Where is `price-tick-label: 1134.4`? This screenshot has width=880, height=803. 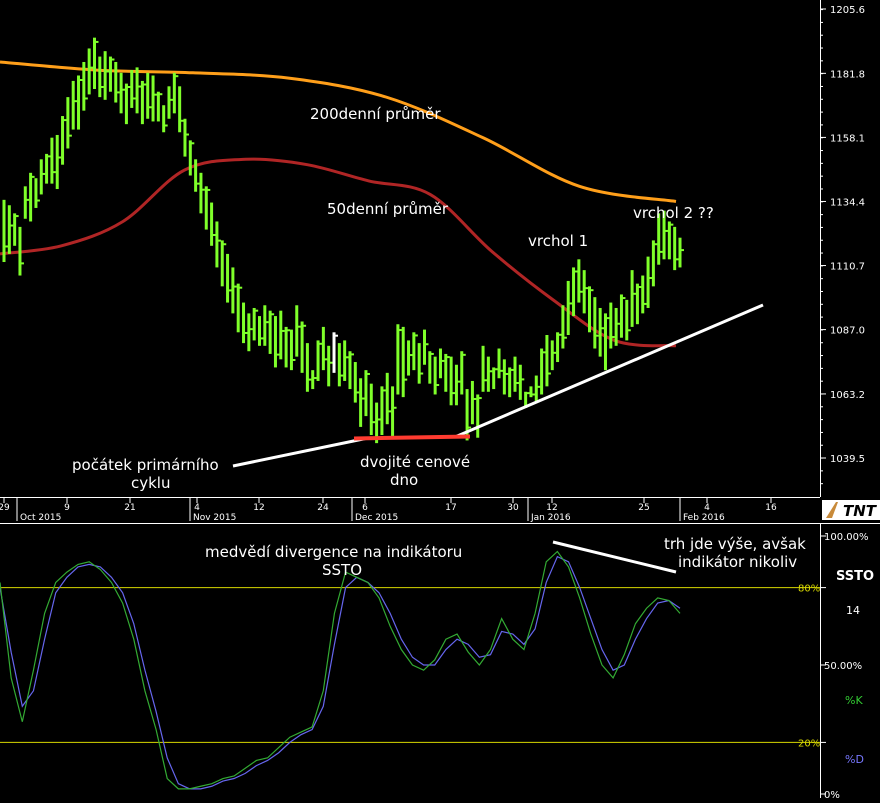
price-tick-label: 1134.4 is located at coordinates (847, 202).